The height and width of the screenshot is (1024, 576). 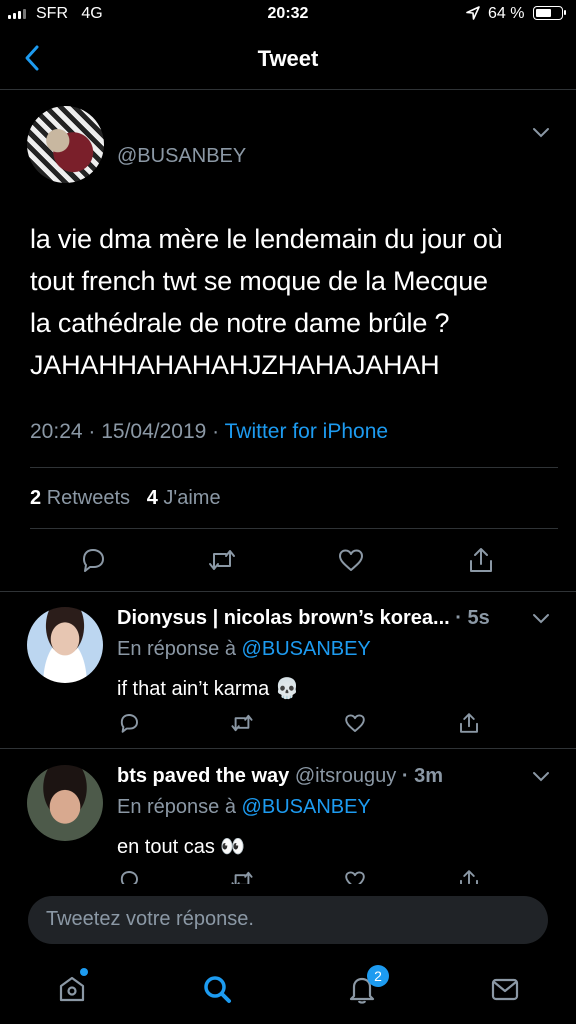 I want to click on tab-home, so click(x=72, y=989).